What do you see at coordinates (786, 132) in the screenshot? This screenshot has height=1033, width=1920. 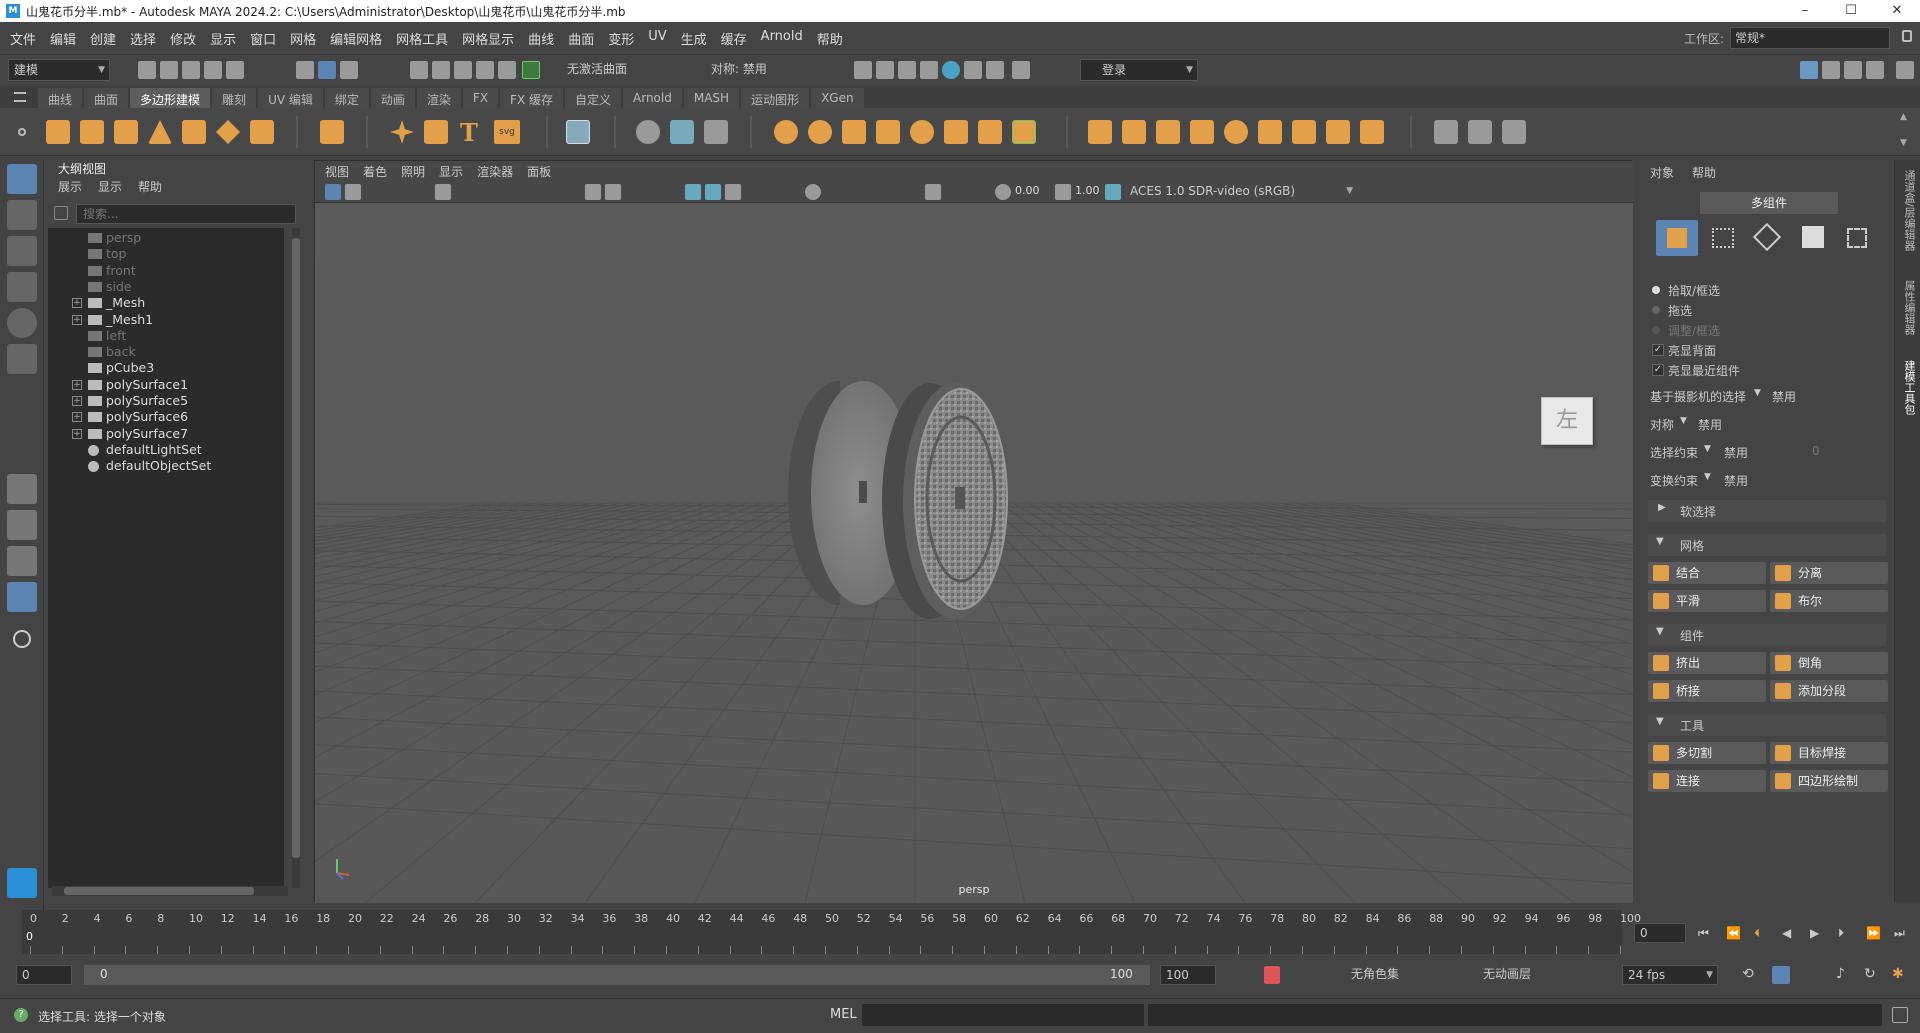 I see `combine-icon` at bounding box center [786, 132].